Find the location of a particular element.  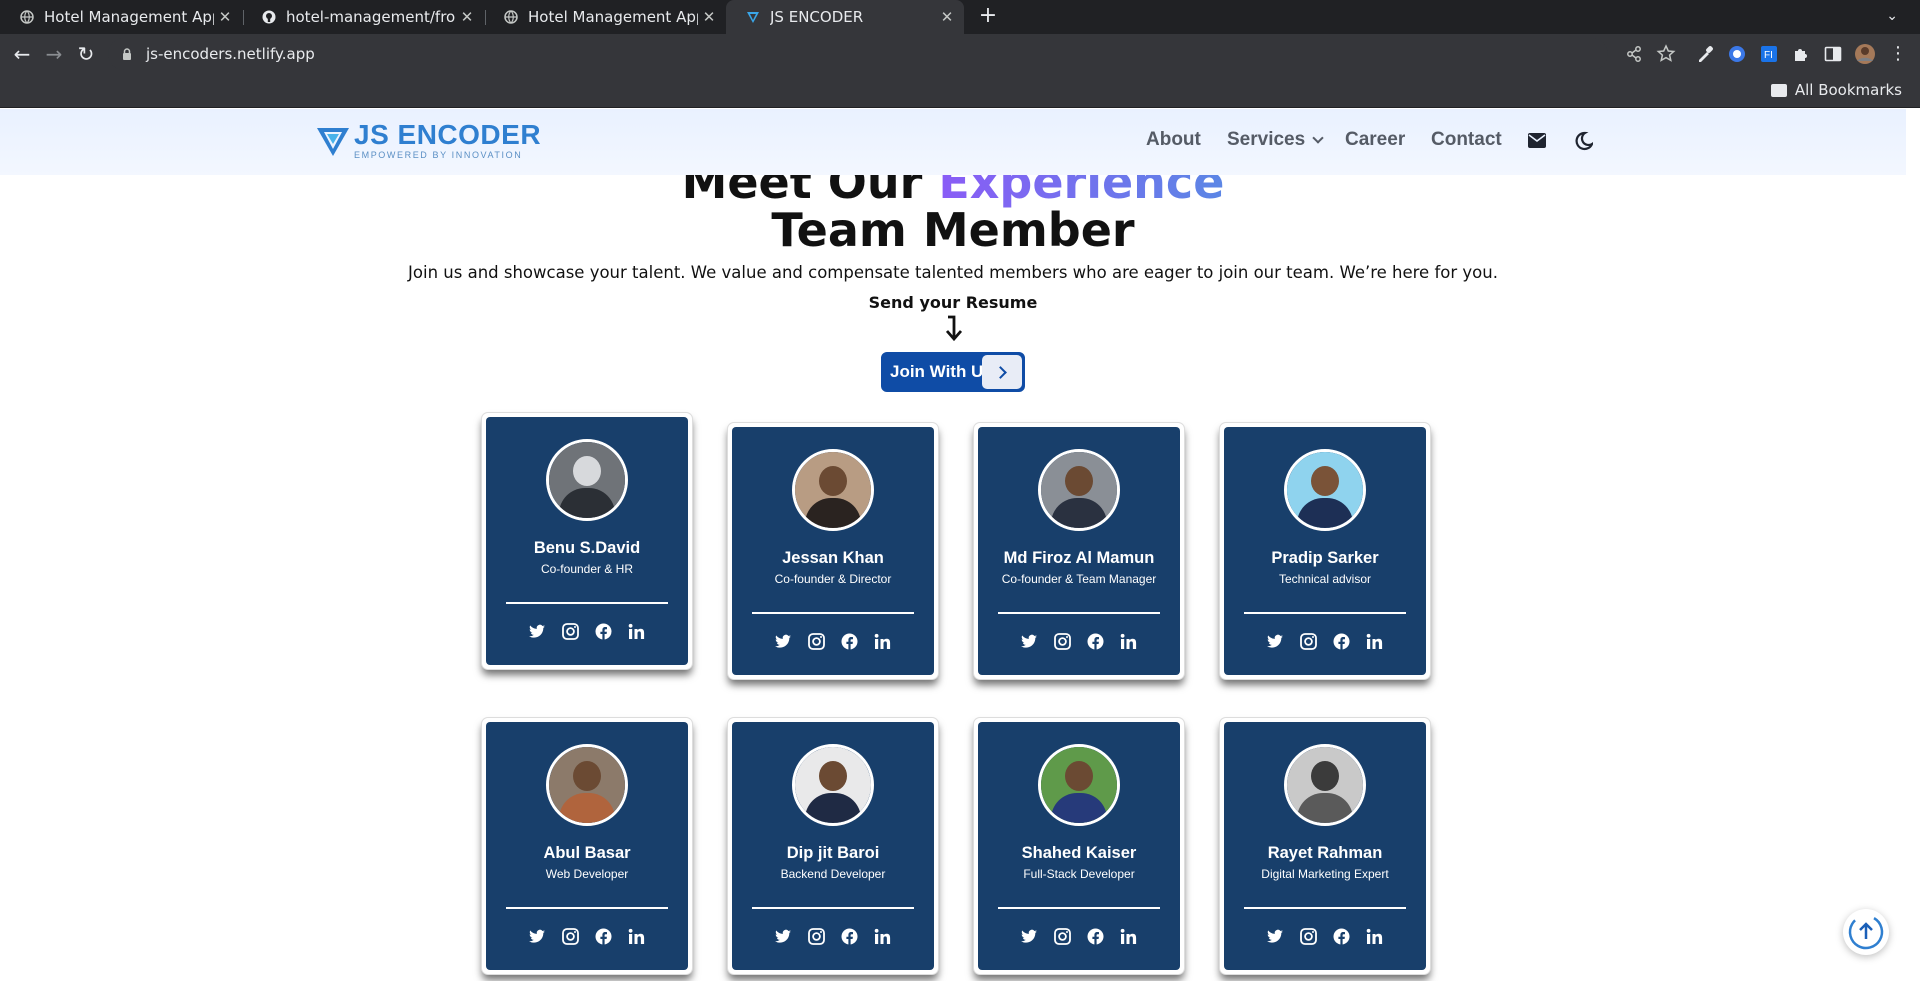

member-role: Co-founder & Team Manager is located at coordinates (1079, 579).